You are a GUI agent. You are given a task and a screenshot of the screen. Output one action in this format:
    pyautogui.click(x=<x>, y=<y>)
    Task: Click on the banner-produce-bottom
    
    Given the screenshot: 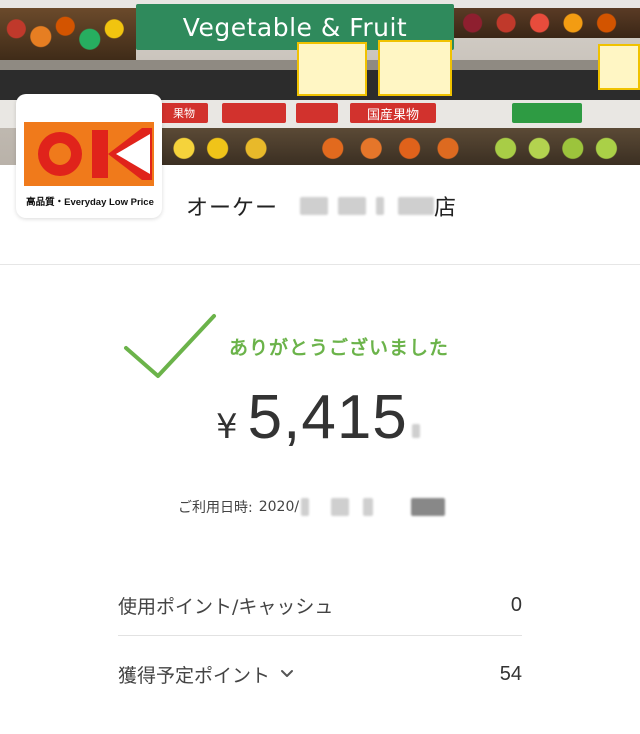 What is the action you would take?
    pyautogui.click(x=400, y=146)
    